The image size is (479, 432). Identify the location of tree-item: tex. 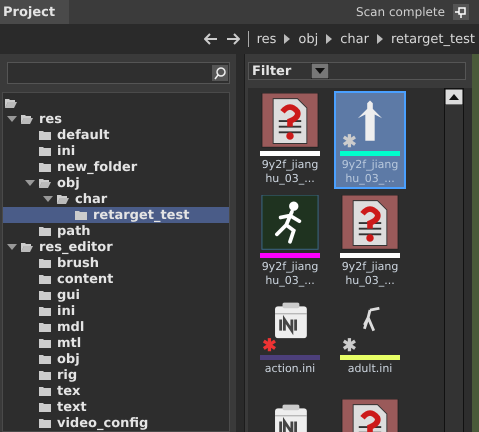
(116, 391).